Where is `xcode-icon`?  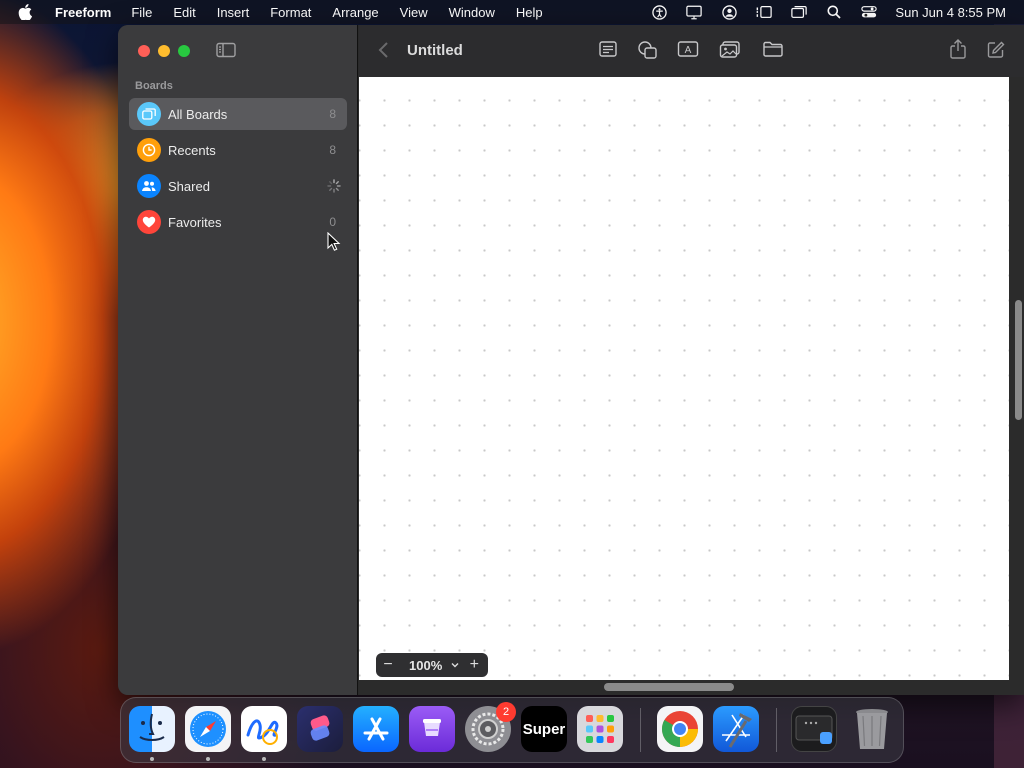 xcode-icon is located at coordinates (736, 729).